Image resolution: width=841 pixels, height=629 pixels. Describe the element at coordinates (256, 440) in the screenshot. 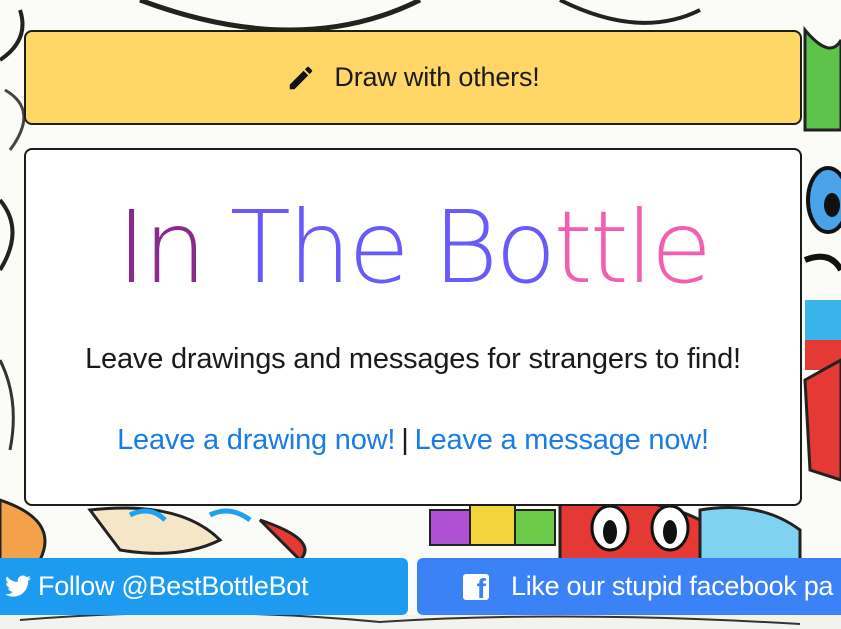

I see `leave-drawing-link: Leave a drawing now!` at that location.